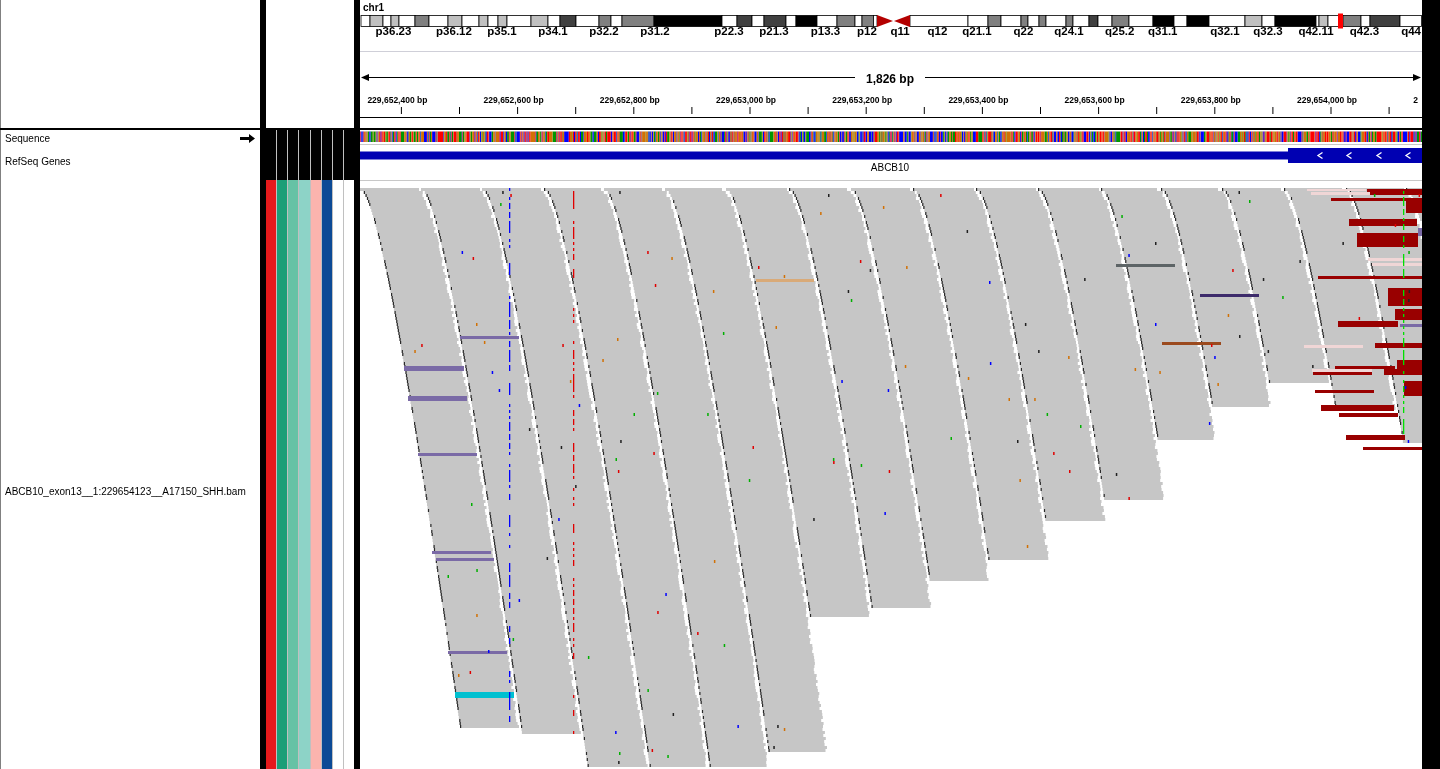  Describe the element at coordinates (513, 100) in the screenshot. I see `position-label: 229,652,600 bp` at that location.